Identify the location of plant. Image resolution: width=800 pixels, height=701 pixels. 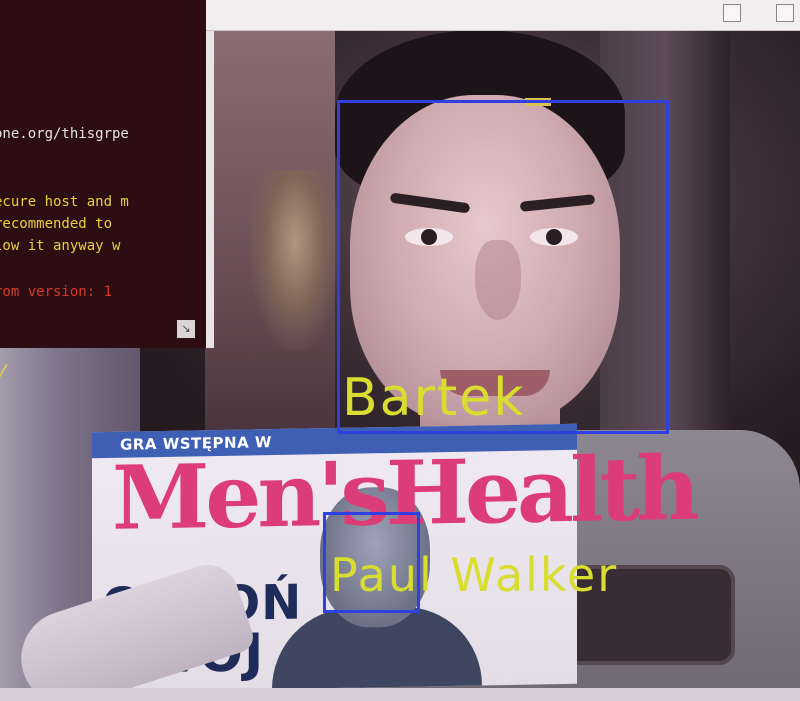
(295, 260).